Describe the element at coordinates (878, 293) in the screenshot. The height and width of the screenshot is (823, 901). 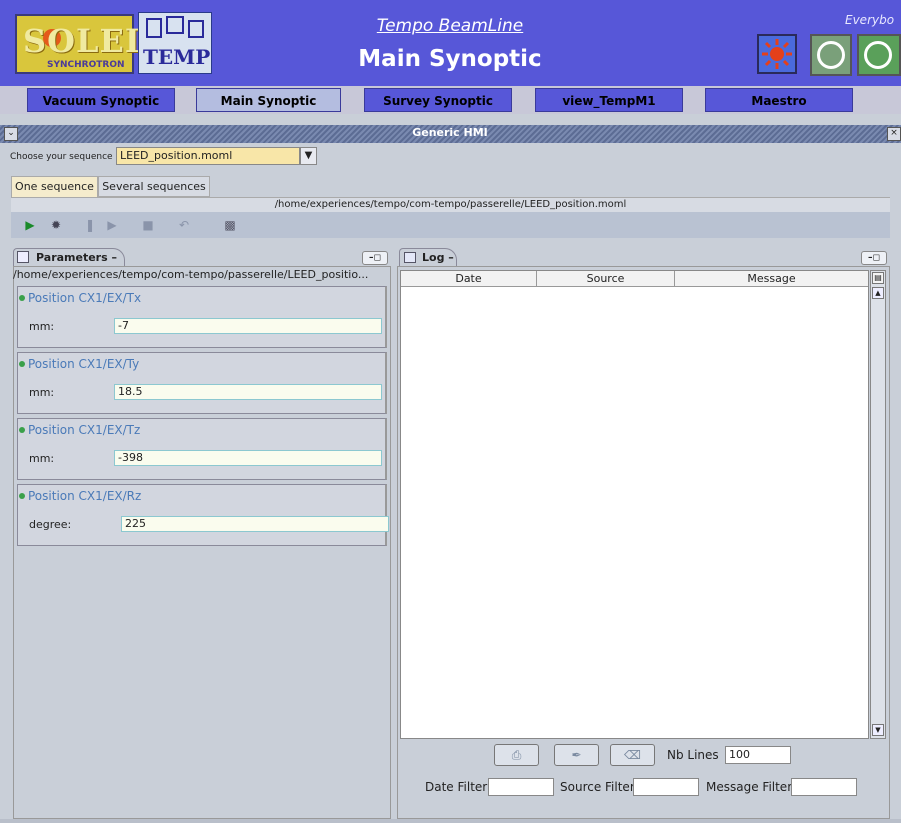
I see `scroll-up-icon: ▲` at that location.